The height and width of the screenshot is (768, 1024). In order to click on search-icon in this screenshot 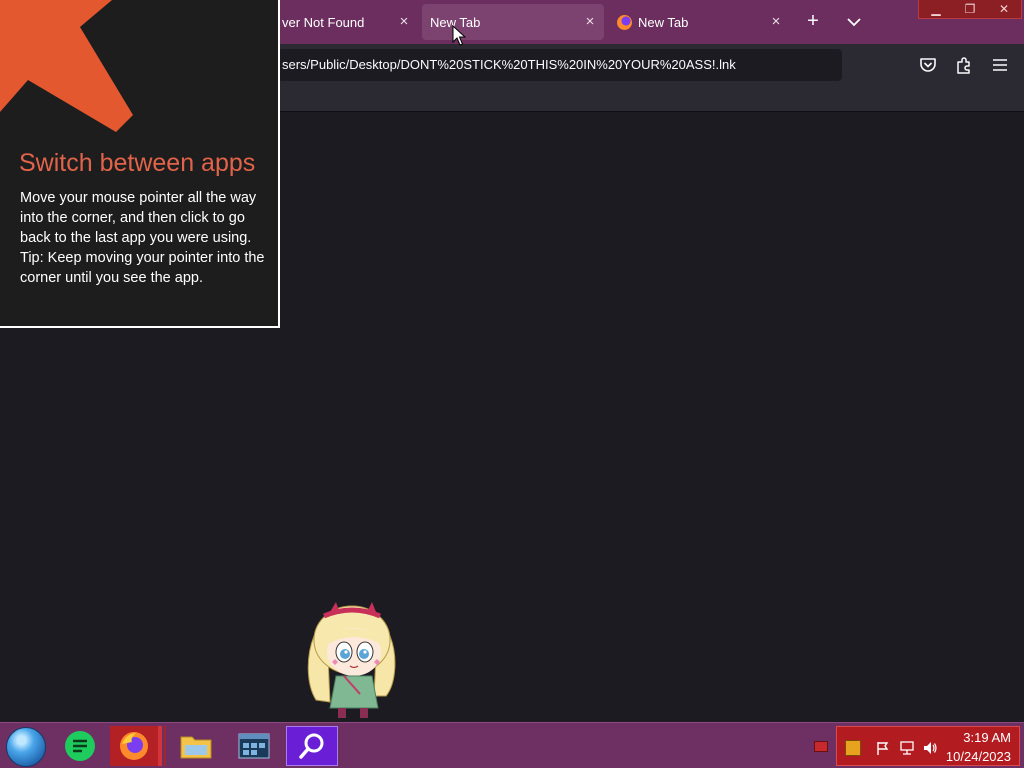, I will do `click(311, 746)`.